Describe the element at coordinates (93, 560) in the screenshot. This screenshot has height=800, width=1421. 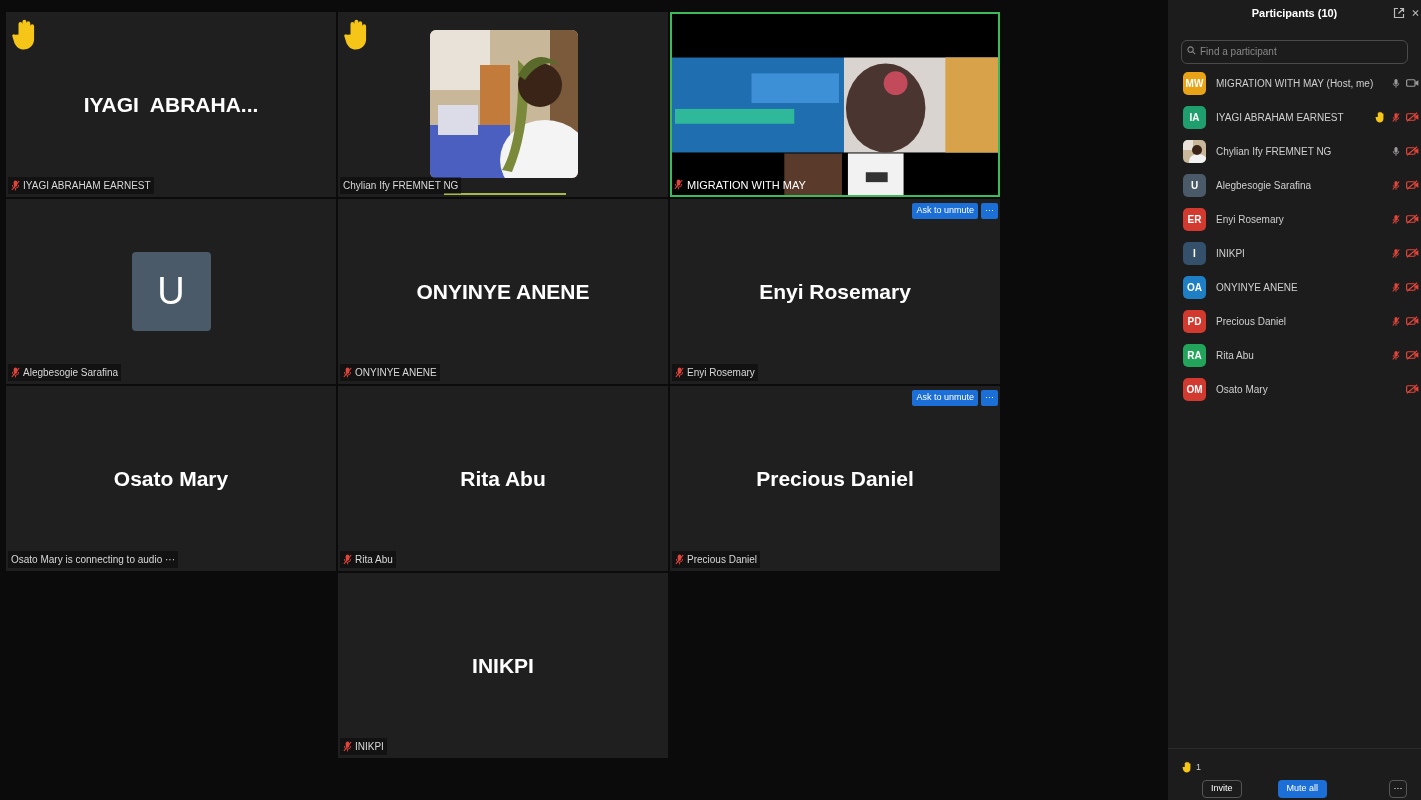
I see `participant-label: Osato Mary is connecting to audio ···` at that location.